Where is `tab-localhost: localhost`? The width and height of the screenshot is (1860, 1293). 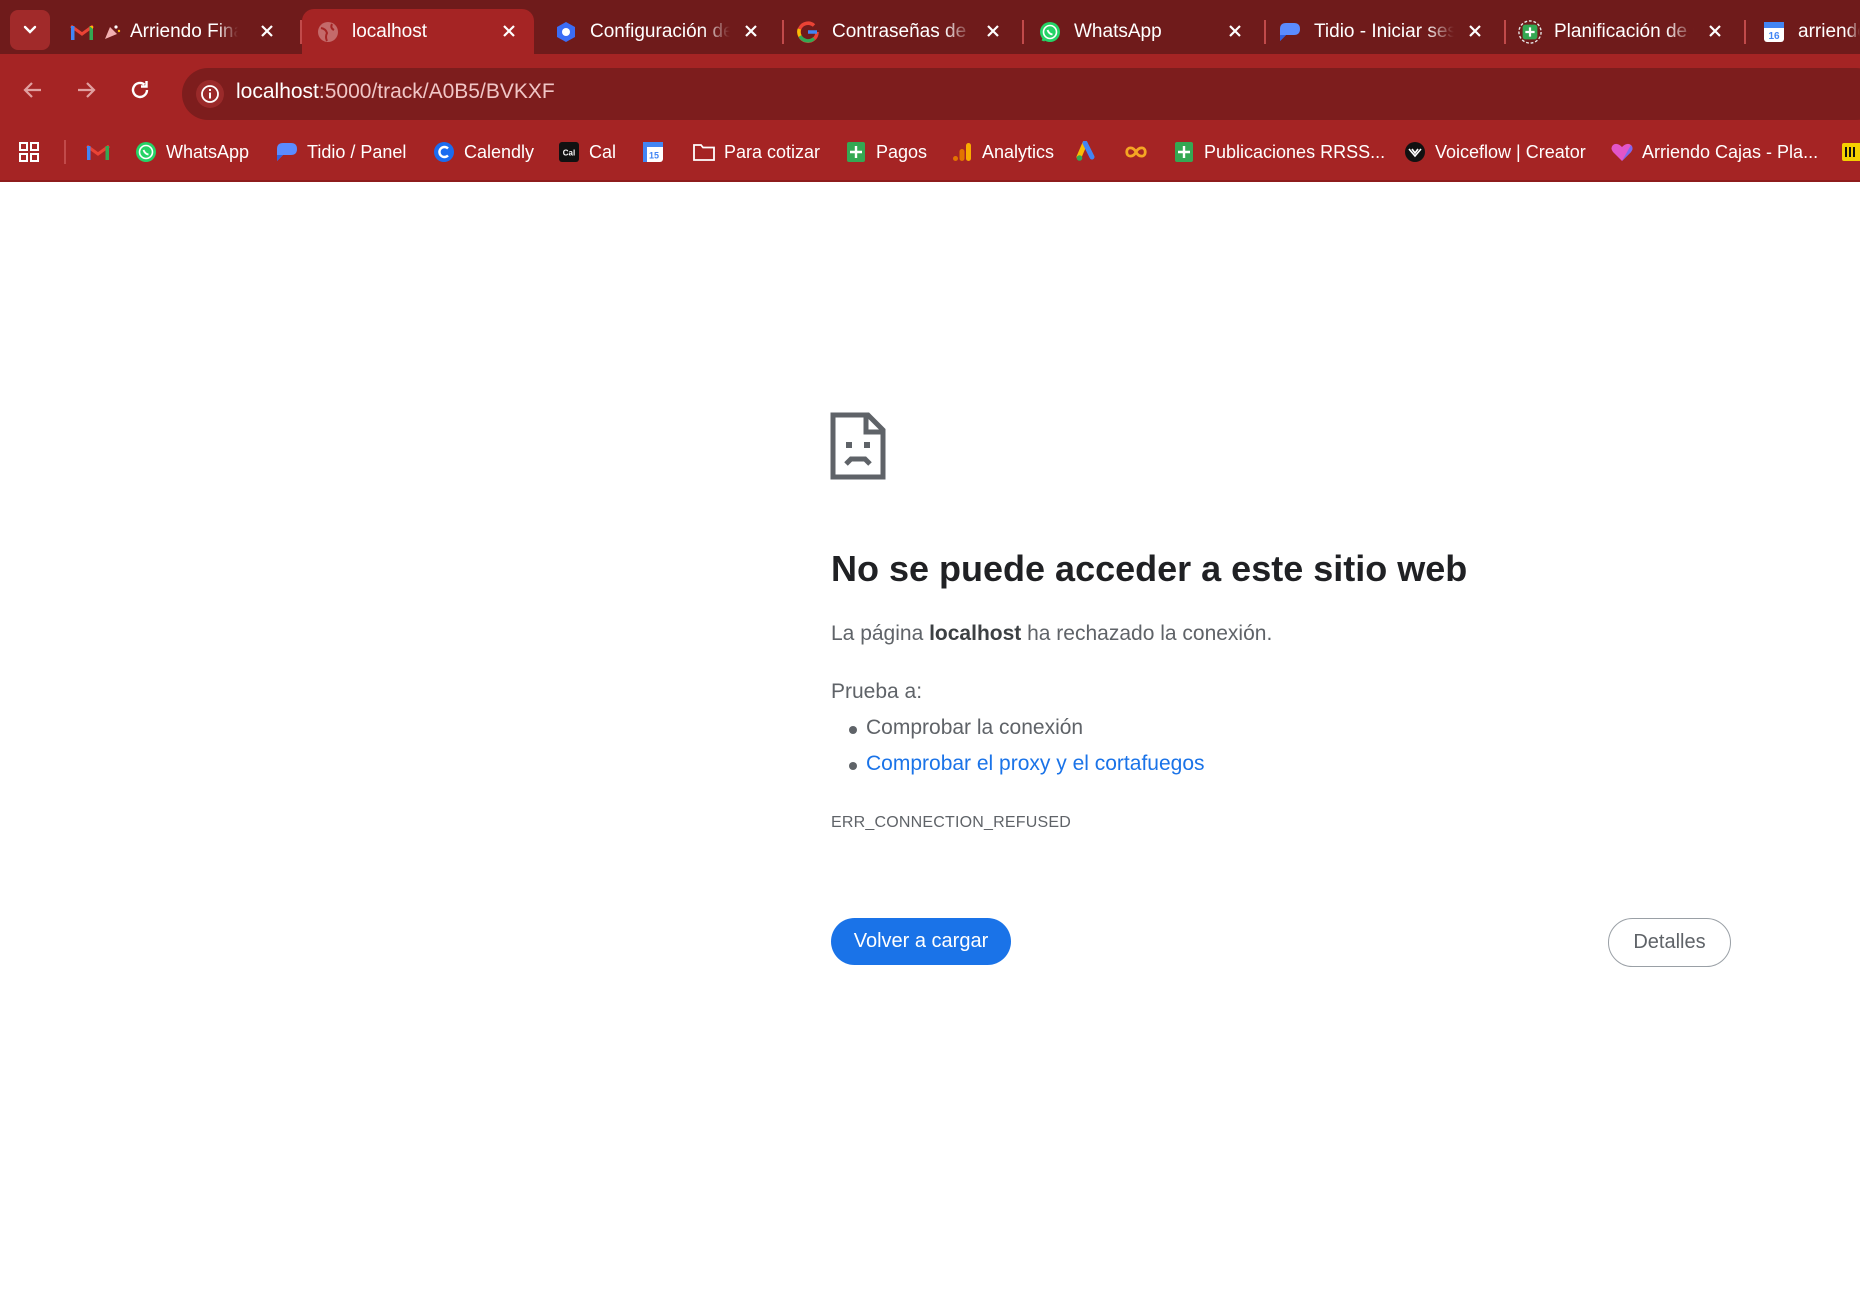 tab-localhost: localhost is located at coordinates (418, 31).